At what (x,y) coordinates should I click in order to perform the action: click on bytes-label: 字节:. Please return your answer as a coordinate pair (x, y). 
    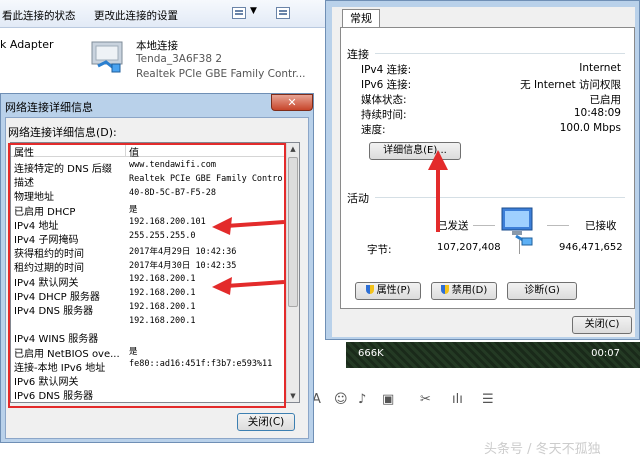
    Looking at the image, I should click on (379, 250).